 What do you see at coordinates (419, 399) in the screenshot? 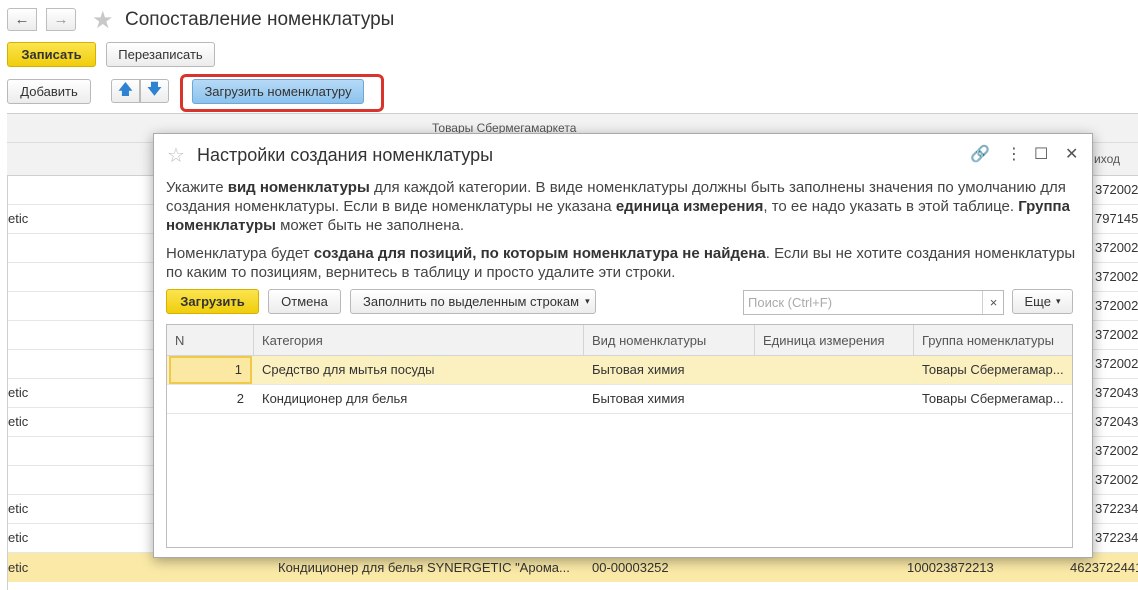
I see `cell-category: Кондиционер для белья` at bounding box center [419, 399].